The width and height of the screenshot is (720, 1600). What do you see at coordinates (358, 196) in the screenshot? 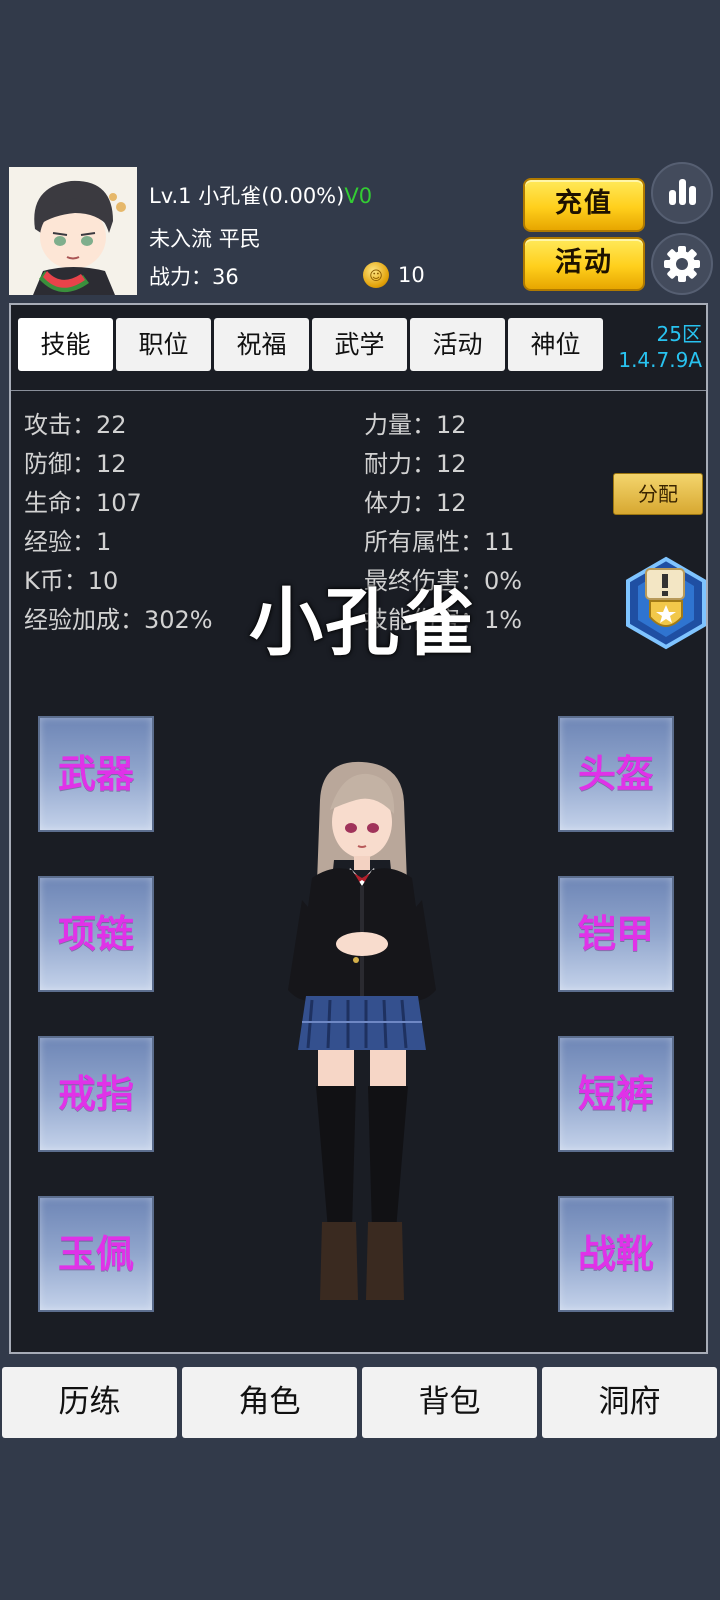
I see `vip-level: V0` at bounding box center [358, 196].